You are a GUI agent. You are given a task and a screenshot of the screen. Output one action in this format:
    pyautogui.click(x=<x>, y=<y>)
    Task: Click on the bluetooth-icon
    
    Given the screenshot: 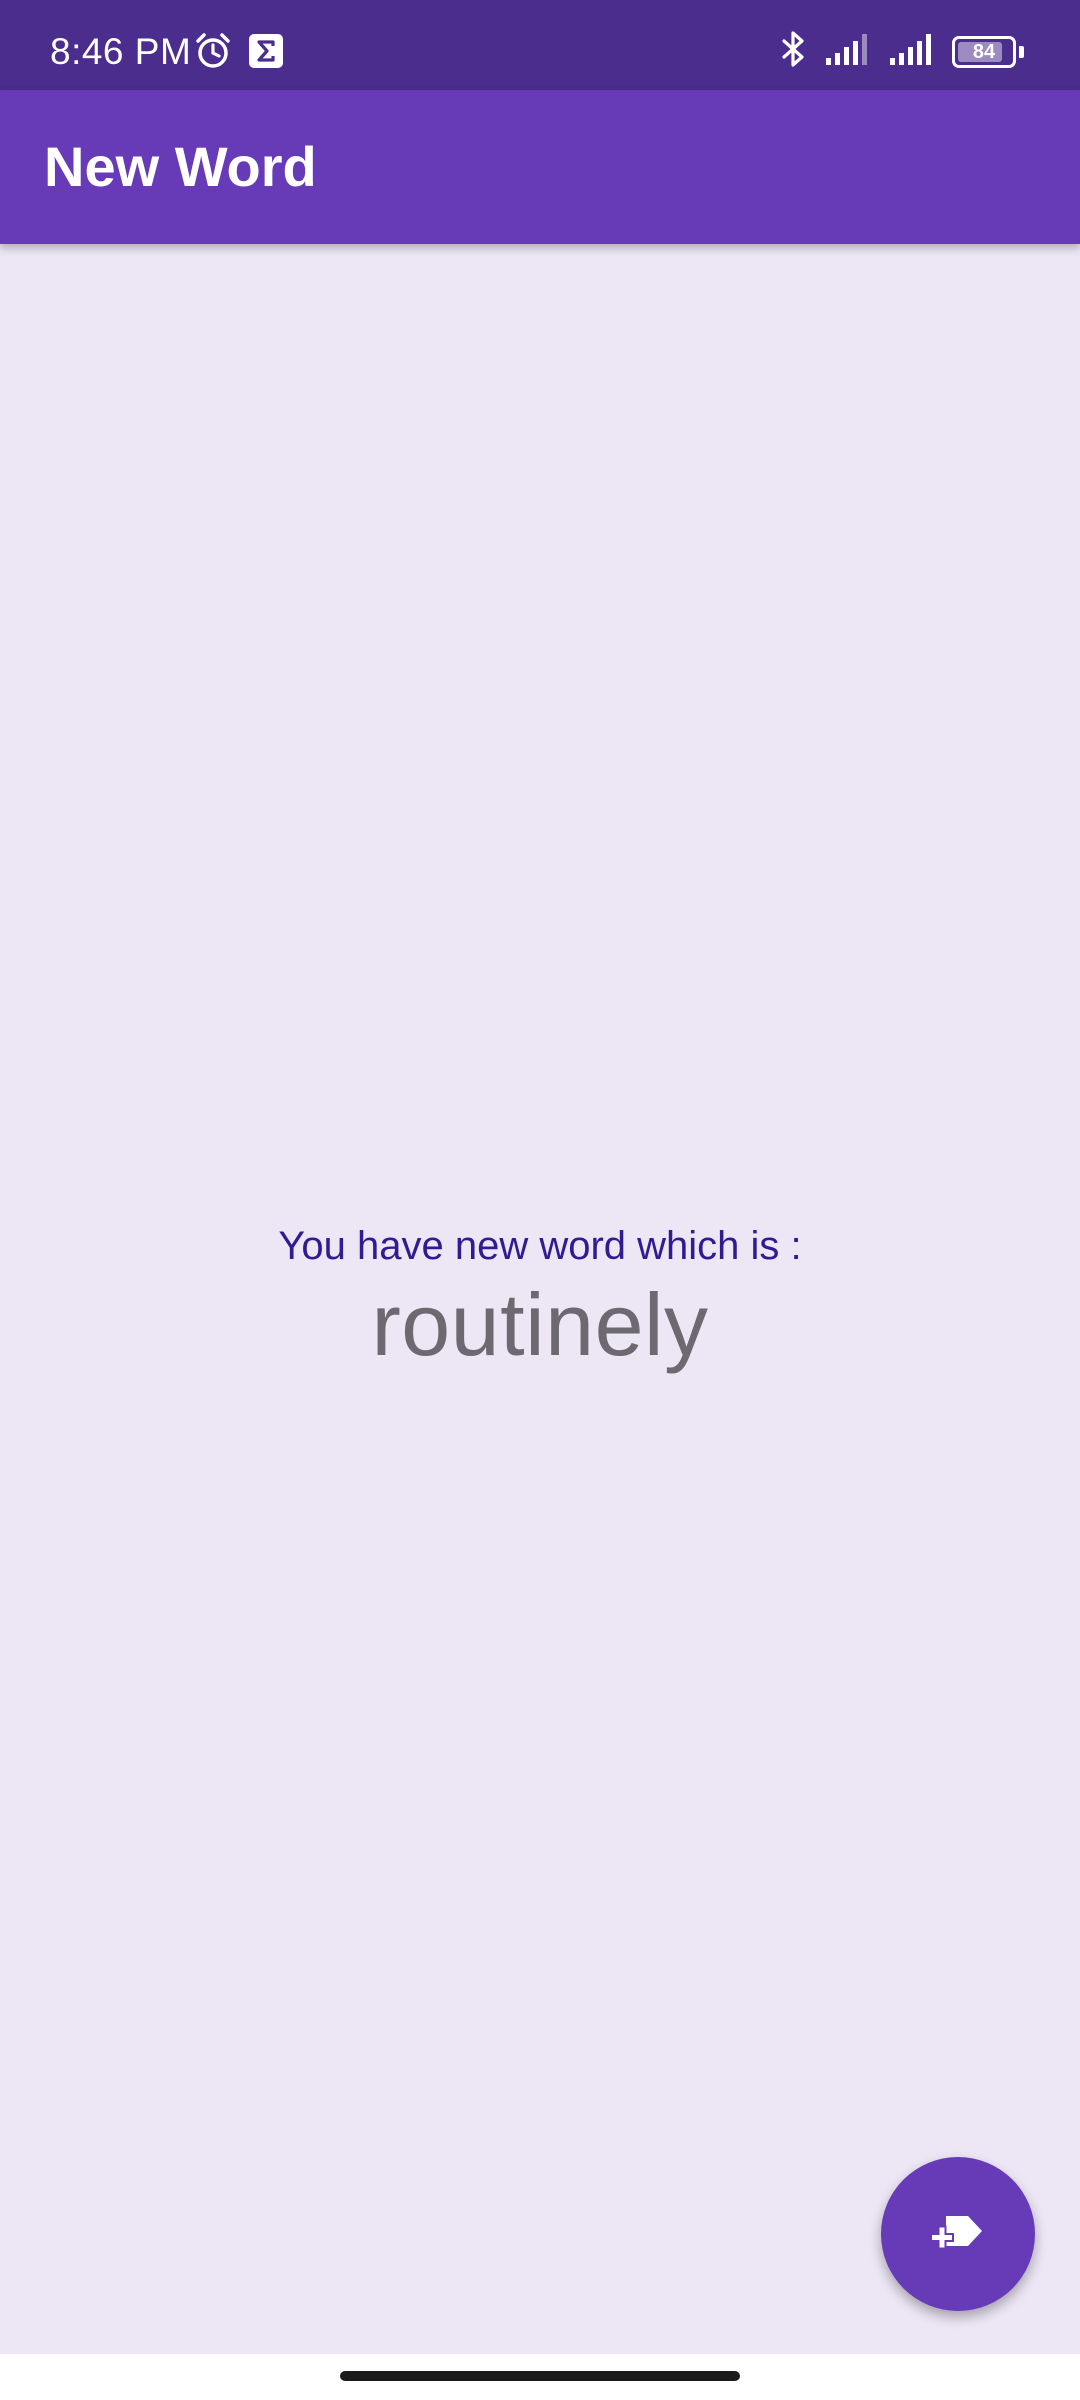 What is the action you would take?
    pyautogui.click(x=794, y=51)
    